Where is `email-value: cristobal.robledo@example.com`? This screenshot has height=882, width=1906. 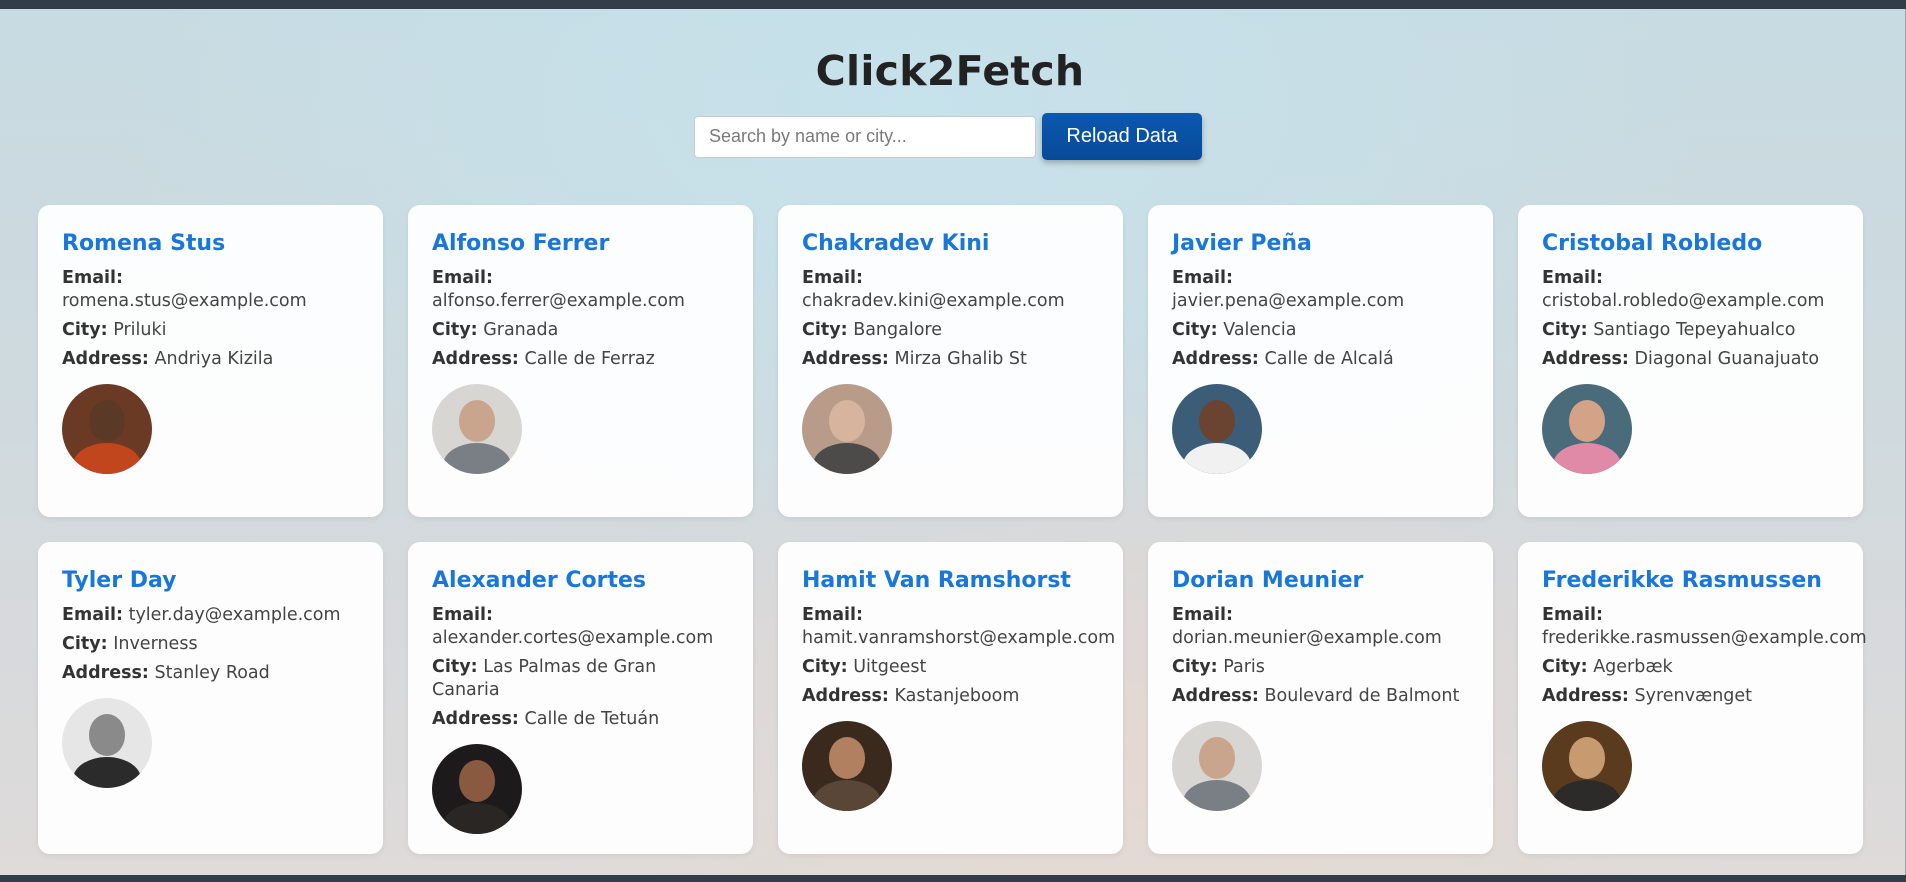
email-value: cristobal.robledo@example.com is located at coordinates (1683, 301).